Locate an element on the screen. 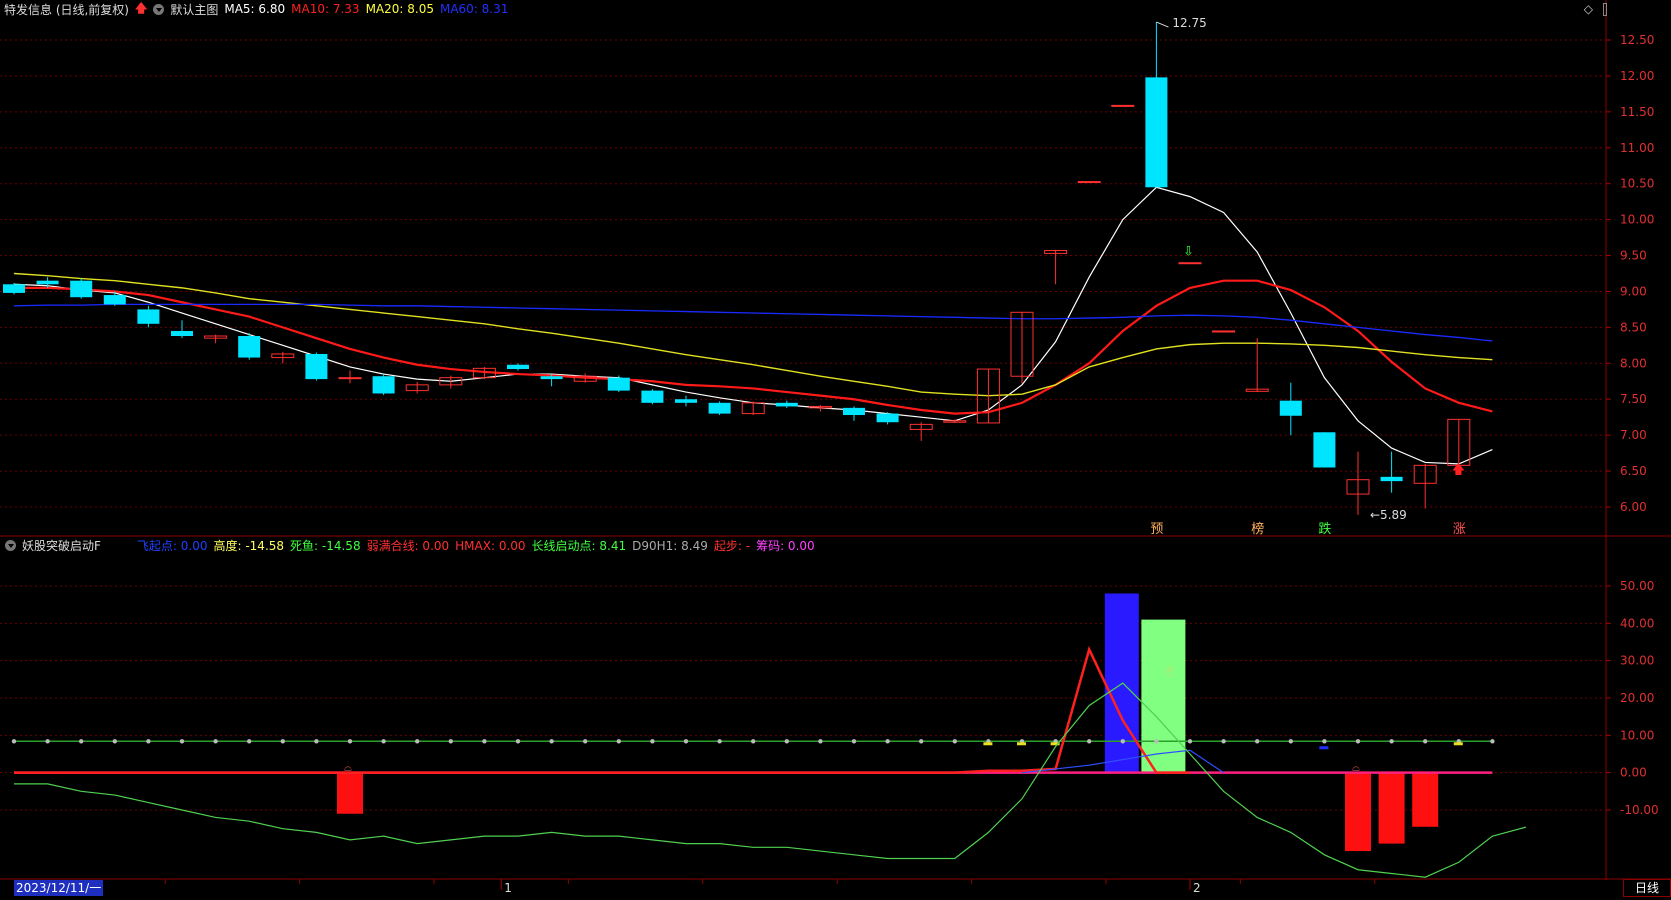 This screenshot has width=1671, height=900. cursor-hand-icon: ☝ is located at coordinates (1168, 672).